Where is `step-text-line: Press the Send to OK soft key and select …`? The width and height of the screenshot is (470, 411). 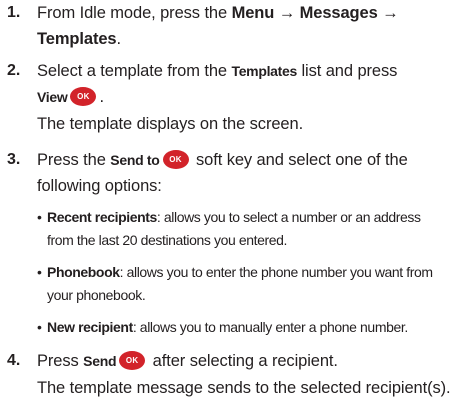
step-text-line: Press the Send to OK soft key and select … is located at coordinates (222, 160).